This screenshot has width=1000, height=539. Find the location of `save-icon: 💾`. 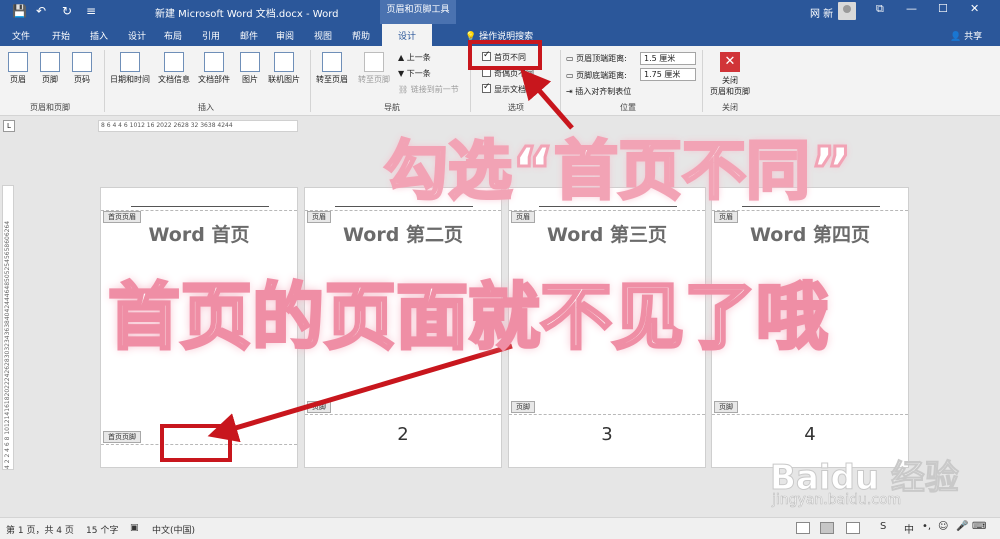

save-icon: 💾 is located at coordinates (19, 11).